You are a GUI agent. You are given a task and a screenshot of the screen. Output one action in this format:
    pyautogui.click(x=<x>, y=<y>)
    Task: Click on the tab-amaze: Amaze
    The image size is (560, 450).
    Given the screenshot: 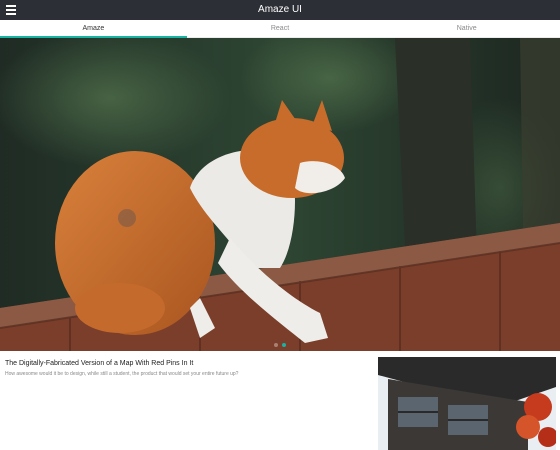 What is the action you would take?
    pyautogui.click(x=93, y=29)
    